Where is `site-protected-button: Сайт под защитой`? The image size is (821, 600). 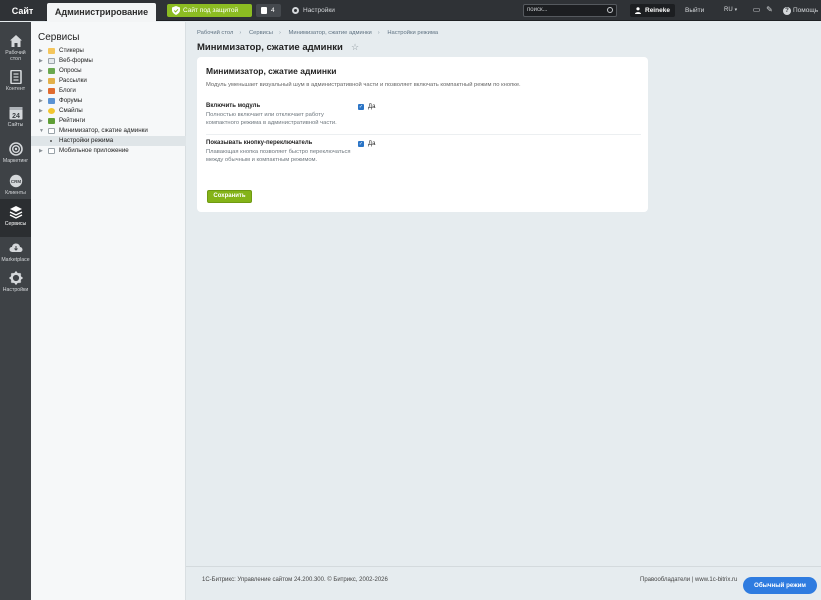 site-protected-button: Сайт под защитой is located at coordinates (209, 10).